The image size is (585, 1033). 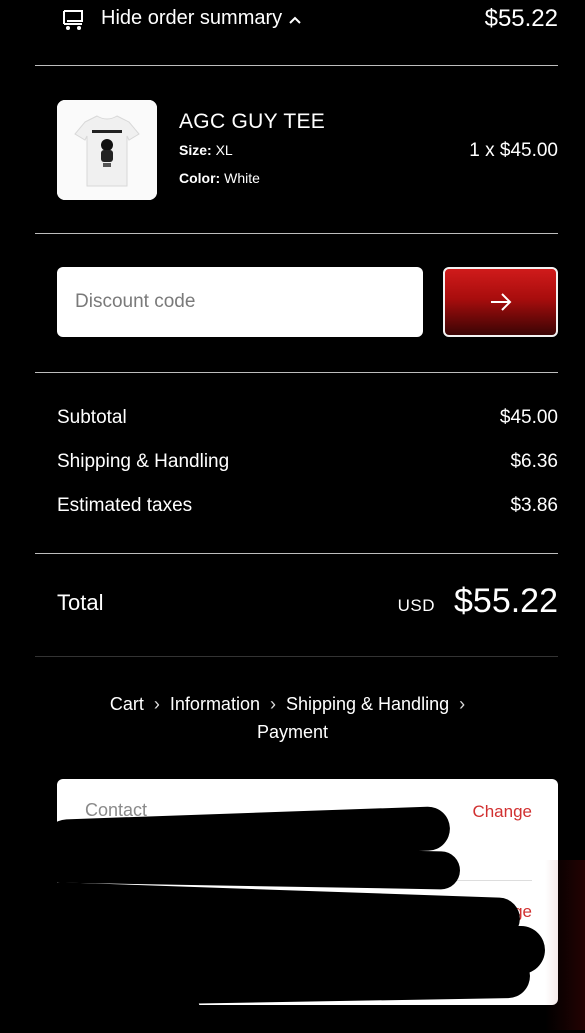 I want to click on grand-total: $55.22, so click(x=506, y=601).